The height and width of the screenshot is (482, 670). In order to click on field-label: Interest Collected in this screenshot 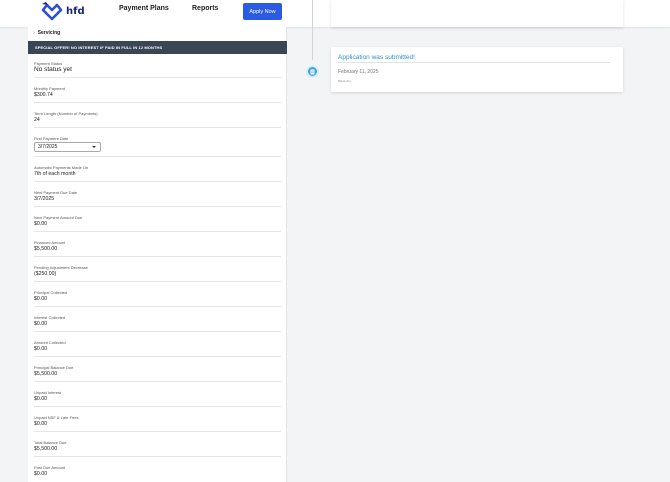, I will do `click(50, 317)`.